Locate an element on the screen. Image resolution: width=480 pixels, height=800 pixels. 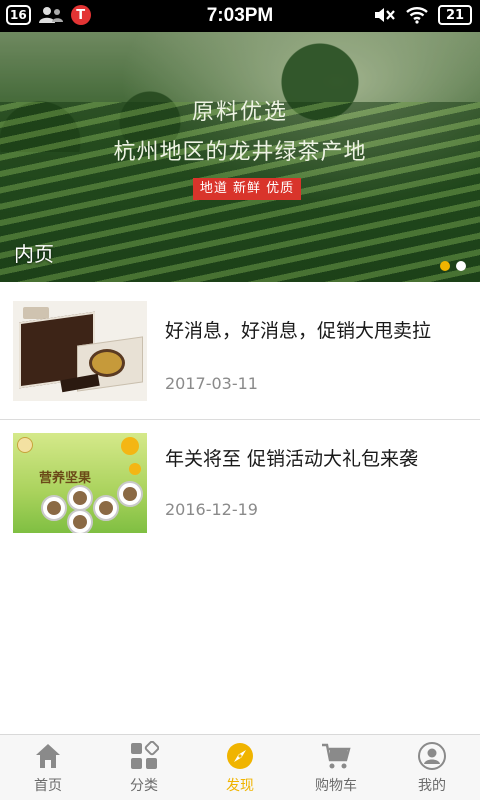
mute-icon is located at coordinates (385, 15).